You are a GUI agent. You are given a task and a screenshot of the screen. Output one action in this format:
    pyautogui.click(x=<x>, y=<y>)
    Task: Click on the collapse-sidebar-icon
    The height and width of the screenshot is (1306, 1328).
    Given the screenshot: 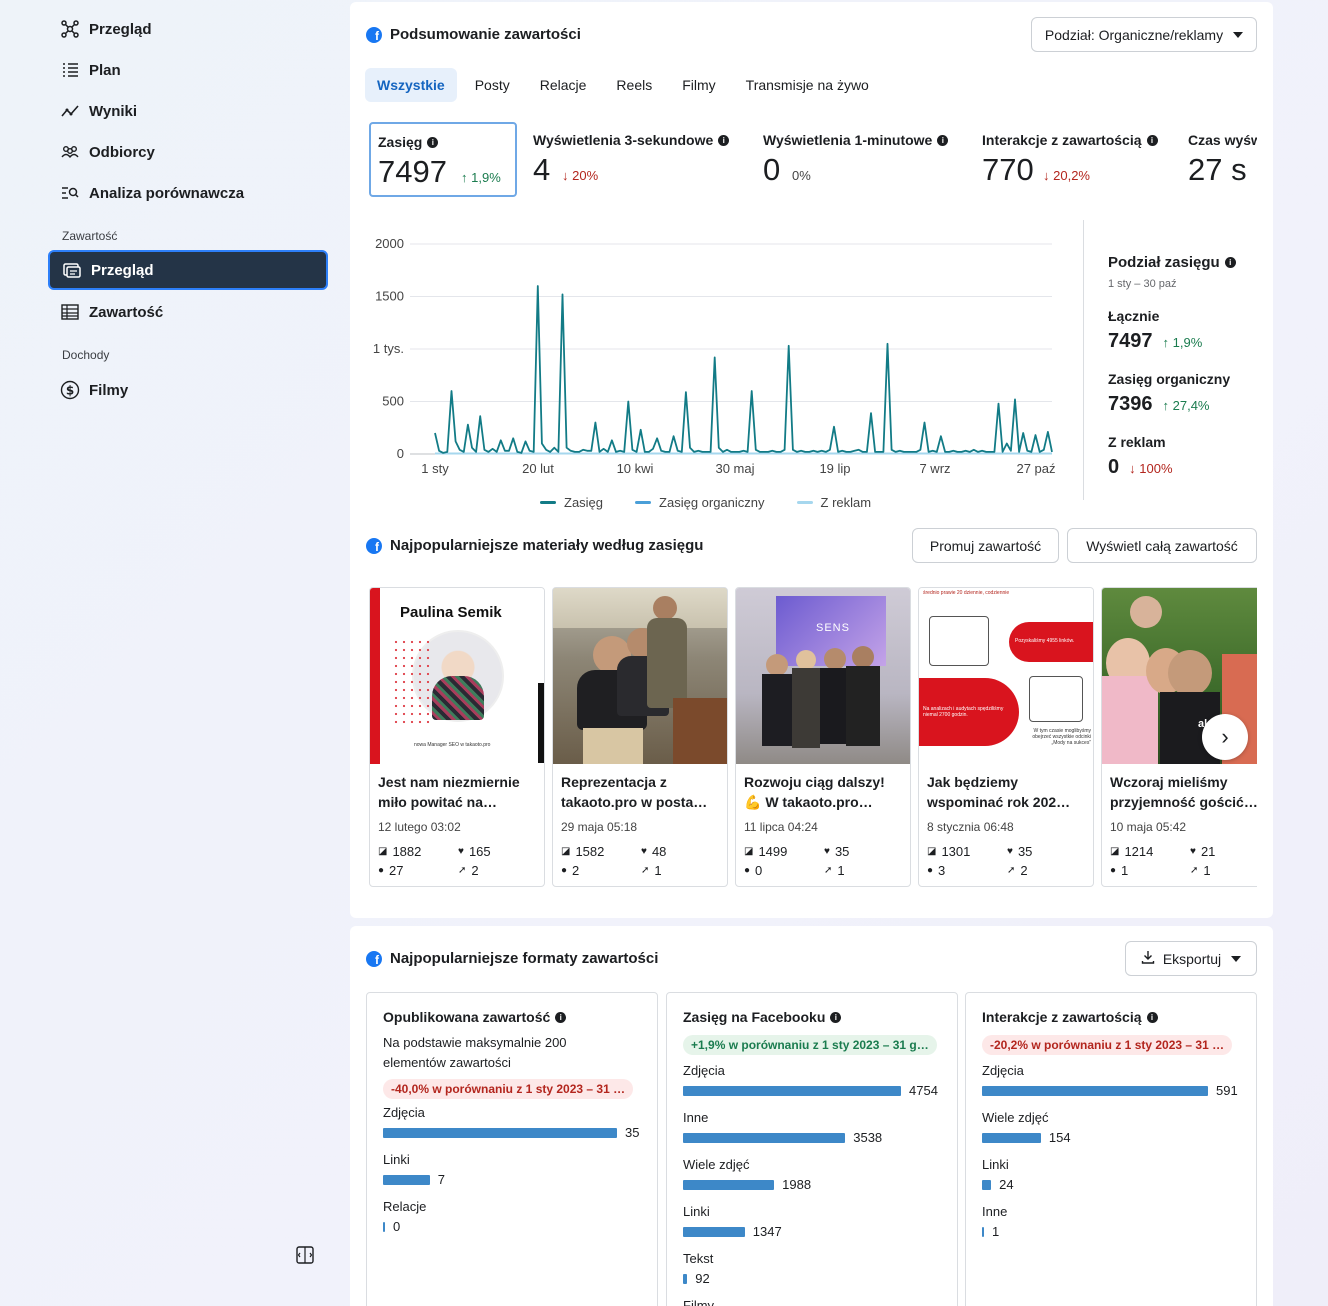 What is the action you would take?
    pyautogui.click(x=305, y=1255)
    